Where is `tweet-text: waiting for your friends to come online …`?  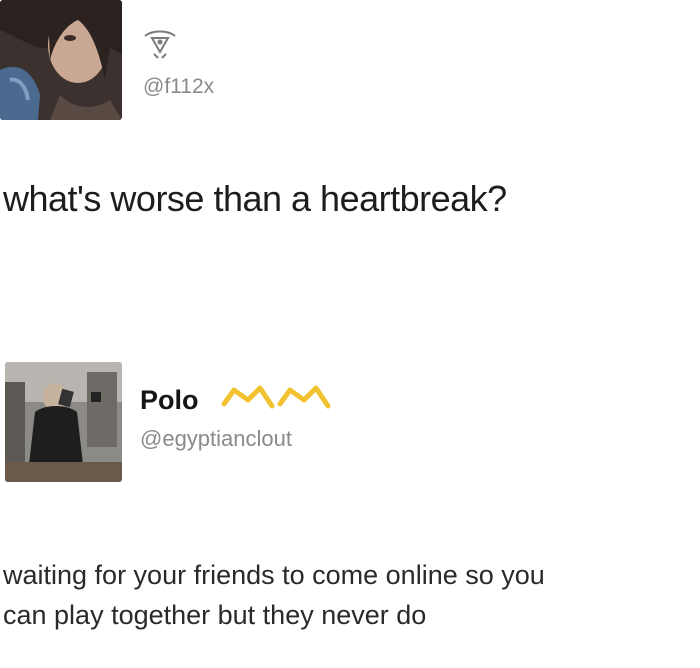
tweet-text: waiting for your friends to come online … is located at coordinates (351, 595).